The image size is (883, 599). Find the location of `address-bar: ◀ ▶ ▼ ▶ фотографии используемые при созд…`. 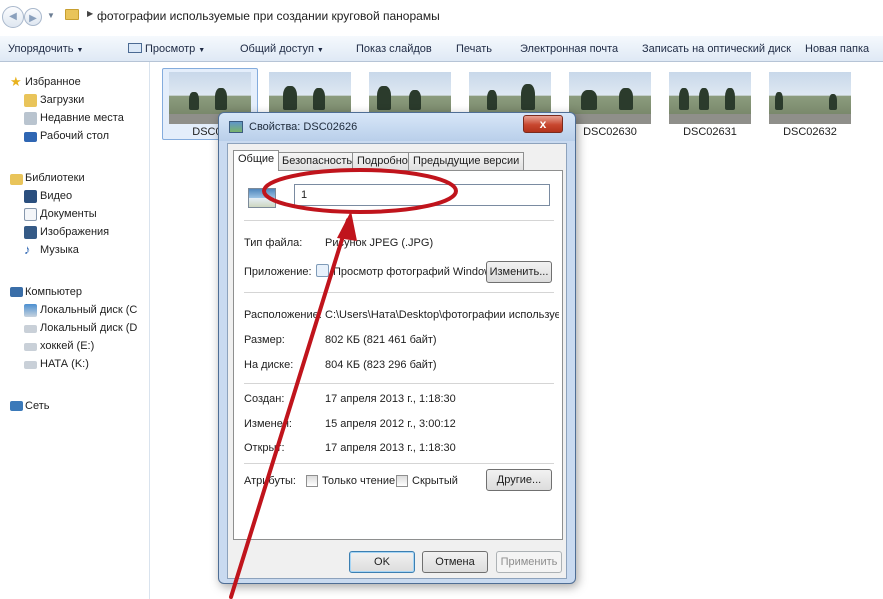

address-bar: ◀ ▶ ▼ ▶ фотографии используемые при созд… is located at coordinates (441, 18).